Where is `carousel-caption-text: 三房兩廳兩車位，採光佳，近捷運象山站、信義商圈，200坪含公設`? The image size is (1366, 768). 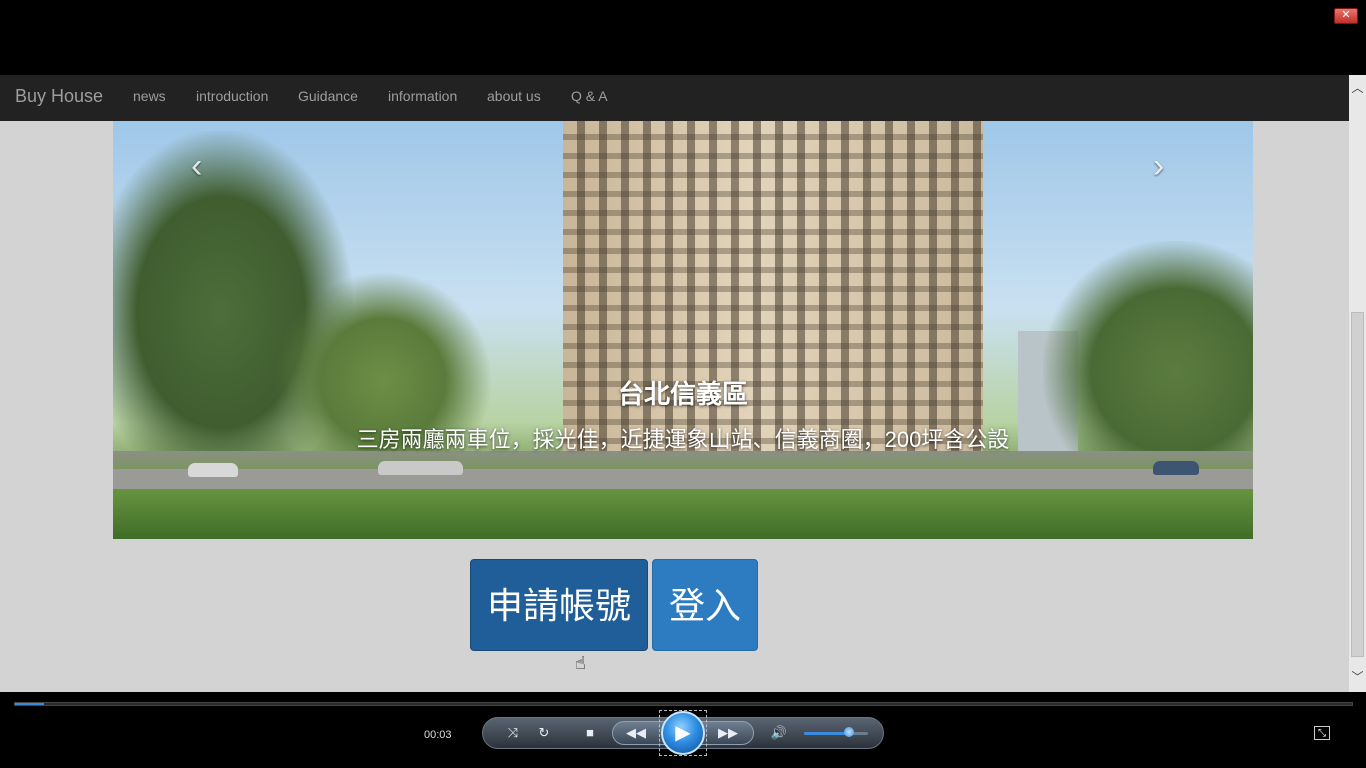 carousel-caption-text: 三房兩廳兩車位，採光佳，近捷運象山站、信義商圈，200坪含公設 is located at coordinates (683, 439).